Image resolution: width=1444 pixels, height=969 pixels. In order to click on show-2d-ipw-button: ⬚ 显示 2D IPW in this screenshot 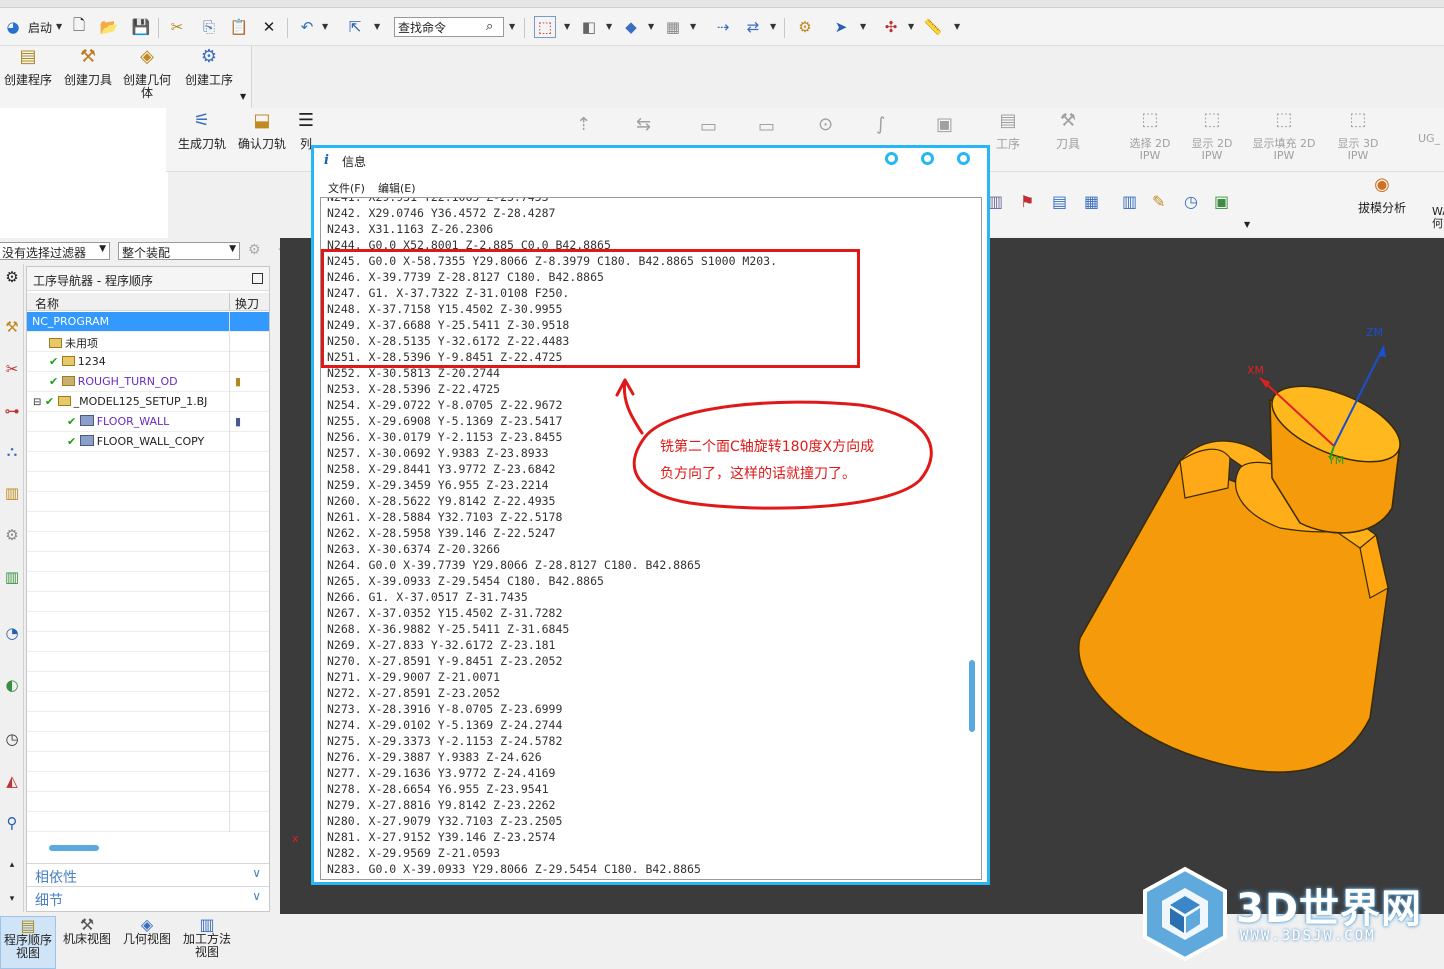, I will do `click(1212, 136)`.